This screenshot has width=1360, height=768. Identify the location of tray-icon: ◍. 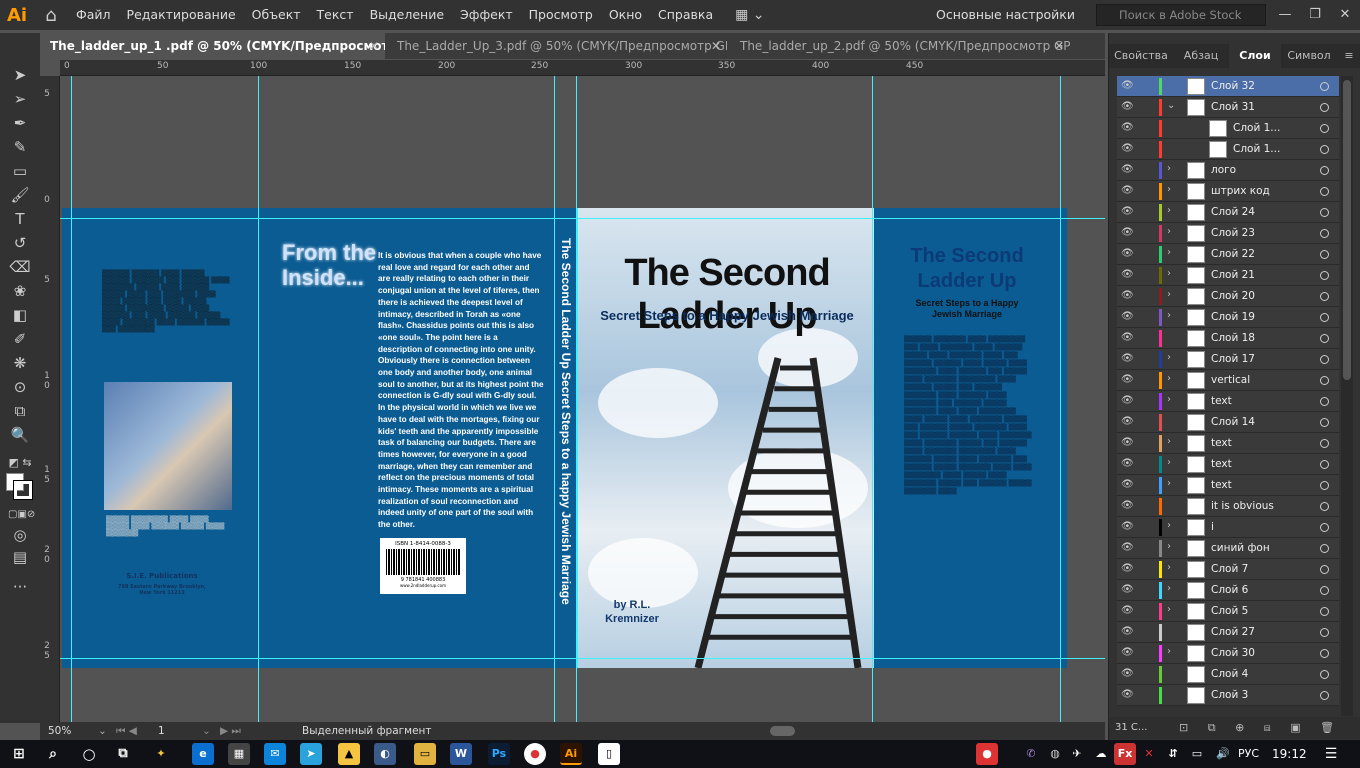
(1055, 754).